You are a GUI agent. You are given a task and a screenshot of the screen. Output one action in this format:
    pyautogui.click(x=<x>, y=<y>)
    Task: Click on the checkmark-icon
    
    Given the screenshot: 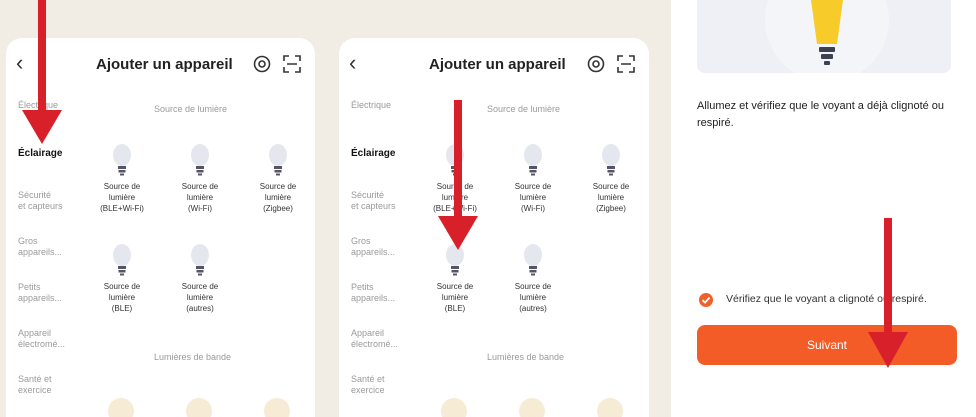 What is the action you would take?
    pyautogui.click(x=706, y=300)
    